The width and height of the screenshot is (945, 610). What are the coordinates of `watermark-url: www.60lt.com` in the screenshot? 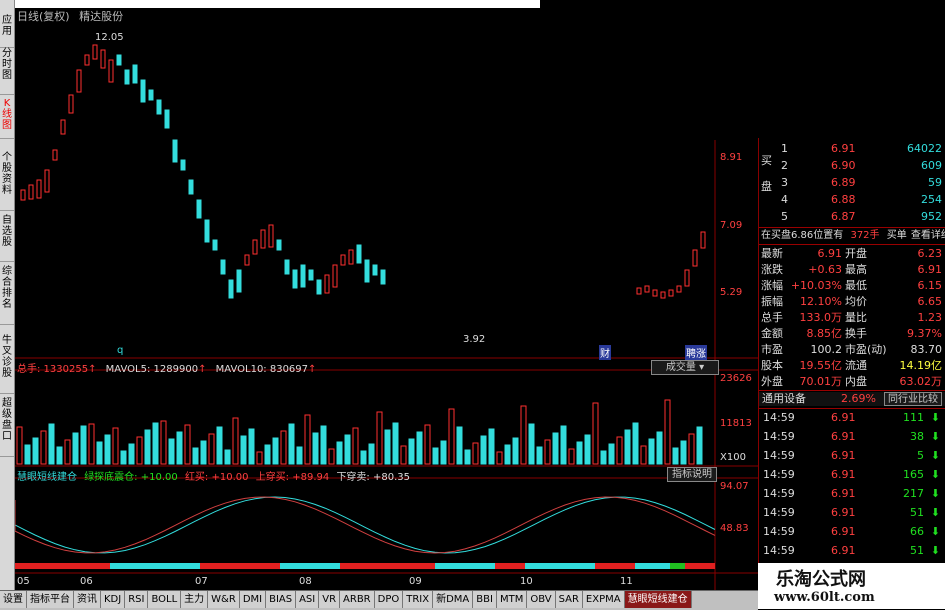 It's located at (824, 597).